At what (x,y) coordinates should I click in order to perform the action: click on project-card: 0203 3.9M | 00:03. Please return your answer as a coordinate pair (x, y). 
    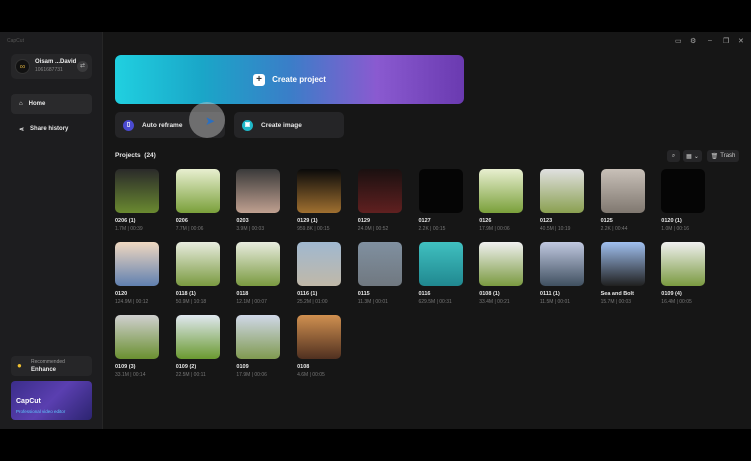
    Looking at the image, I should click on (261, 200).